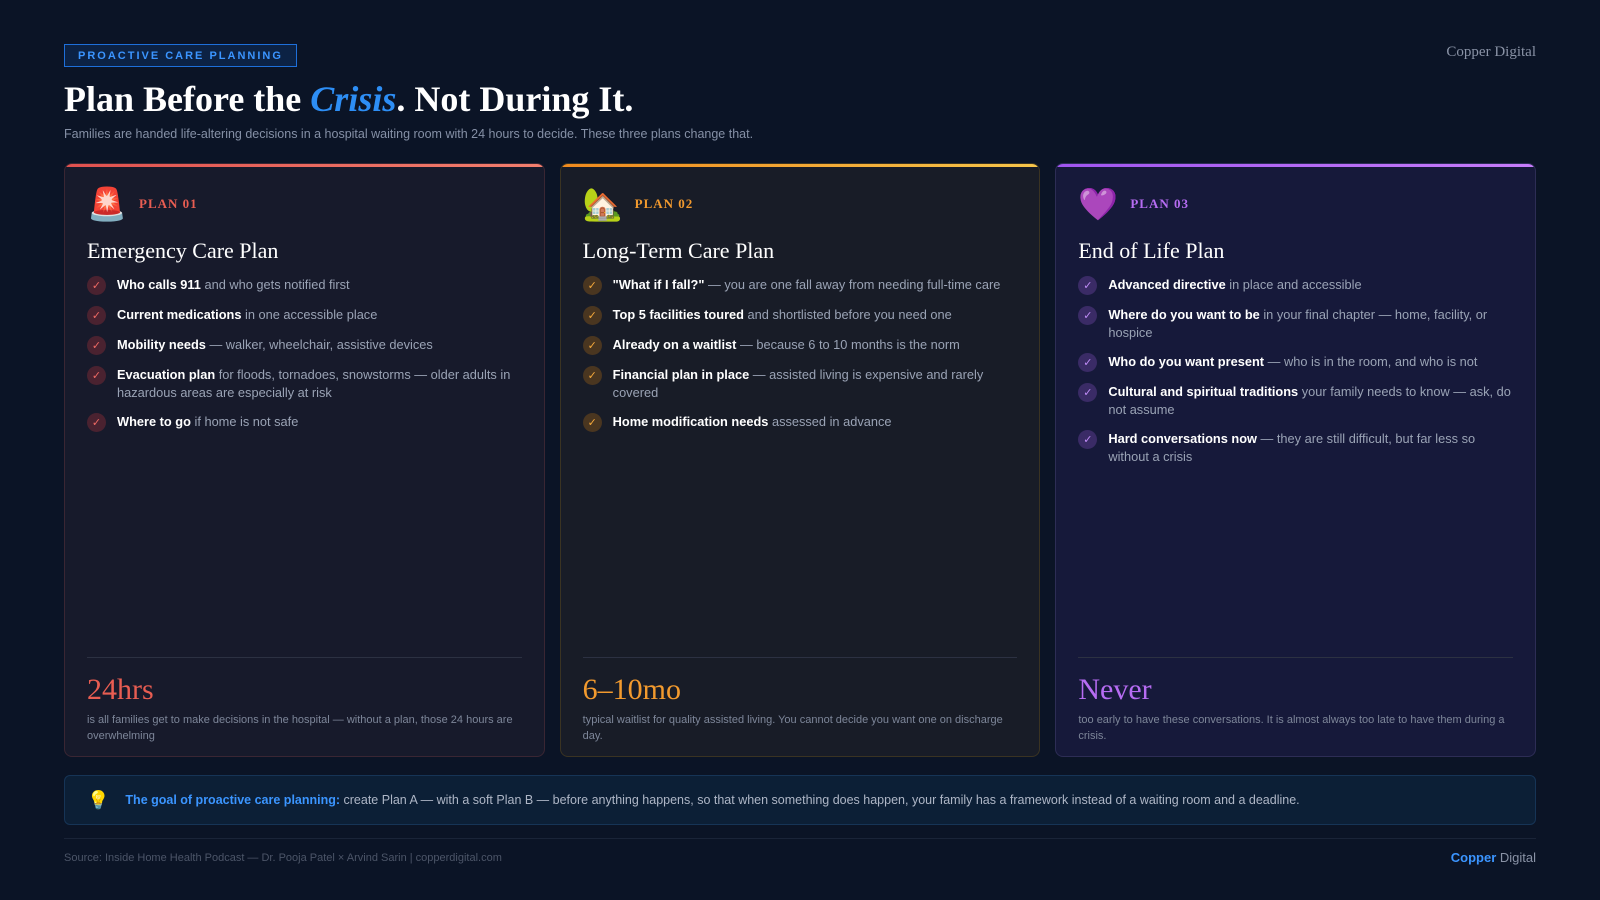 The width and height of the screenshot is (1600, 900). I want to click on page-title: Plan Before the Crisis. Not During It., so click(348, 99).